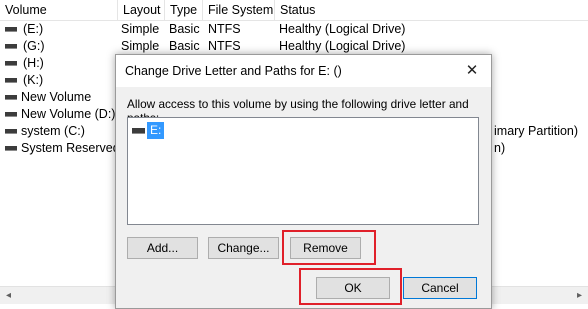 The height and width of the screenshot is (309, 588). What do you see at coordinates (34, 46) in the screenshot?
I see `volume-name: (G:)` at bounding box center [34, 46].